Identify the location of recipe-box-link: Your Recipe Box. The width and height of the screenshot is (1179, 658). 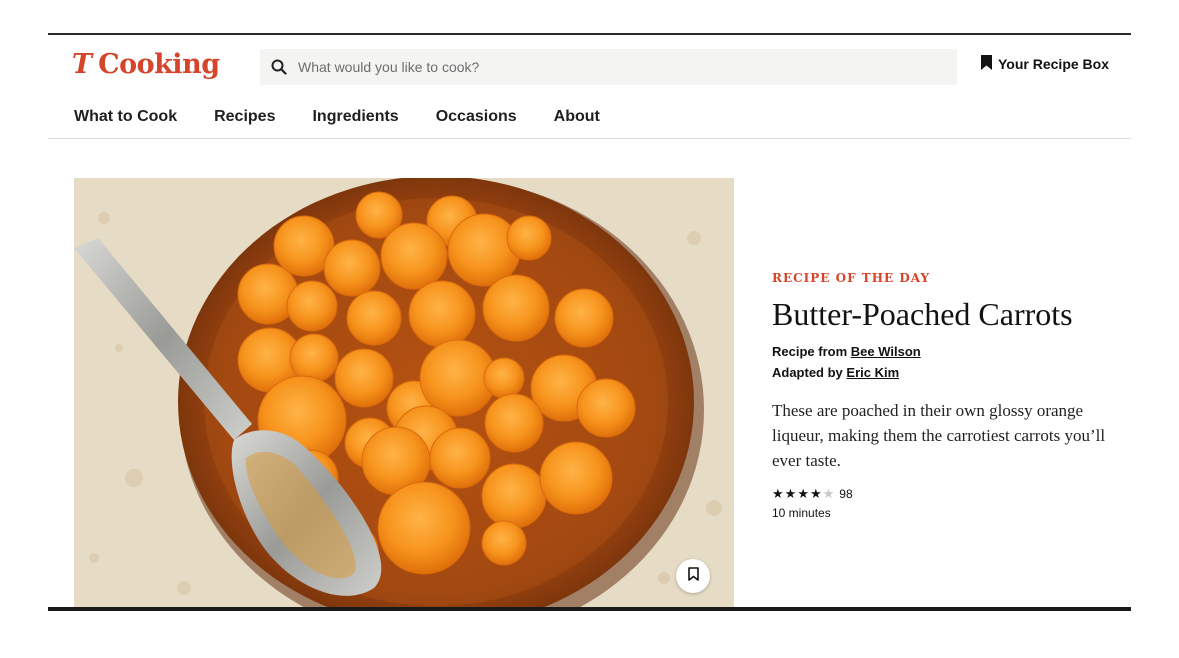
(1045, 64).